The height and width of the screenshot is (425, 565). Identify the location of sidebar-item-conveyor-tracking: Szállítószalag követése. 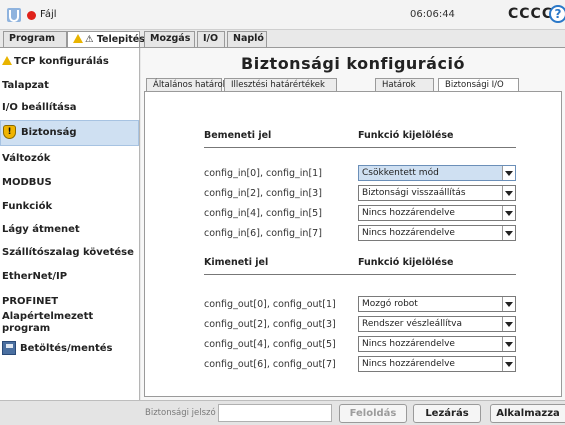
(69, 253).